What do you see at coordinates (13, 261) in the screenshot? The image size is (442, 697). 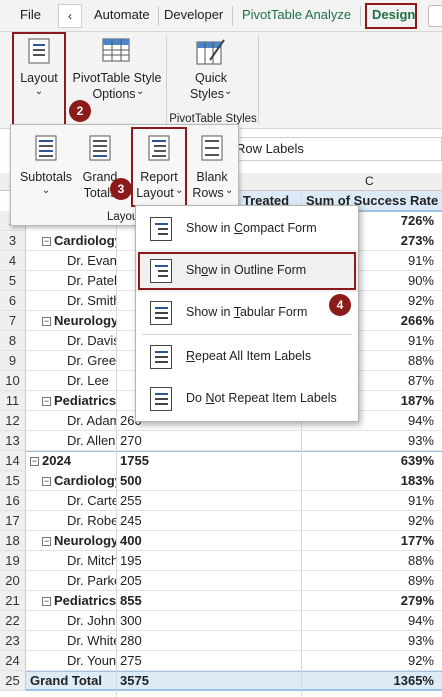 I see `row-header: 4` at bounding box center [13, 261].